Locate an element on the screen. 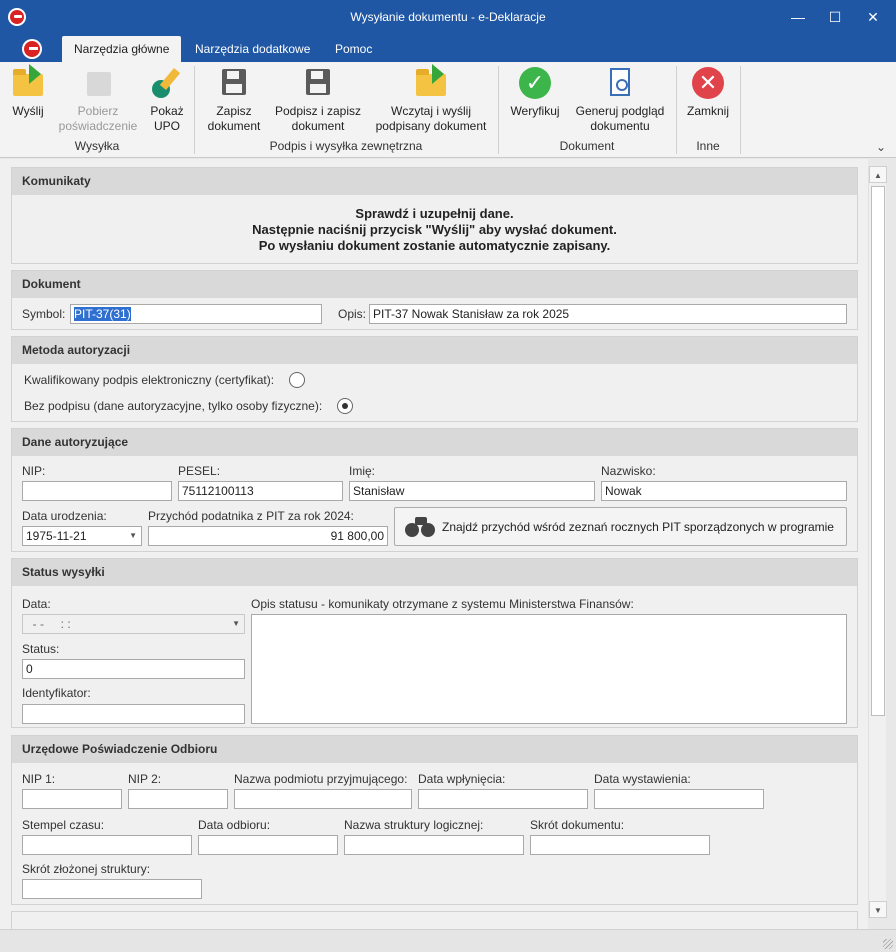  wyslij-button: Wyślij is located at coordinates (28, 91).